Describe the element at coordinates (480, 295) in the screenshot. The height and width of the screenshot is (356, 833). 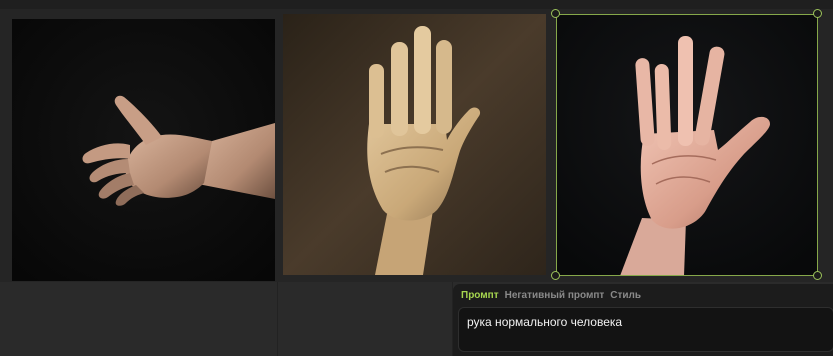
I see `tab-prompt: Промпт` at that location.